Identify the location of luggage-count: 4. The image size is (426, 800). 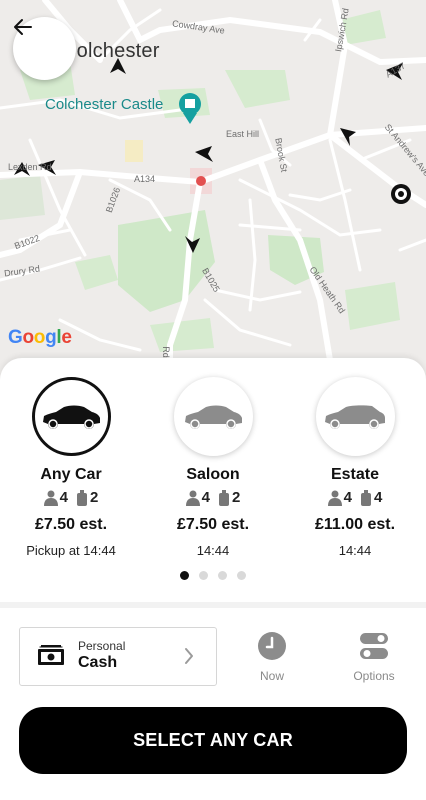
(378, 497).